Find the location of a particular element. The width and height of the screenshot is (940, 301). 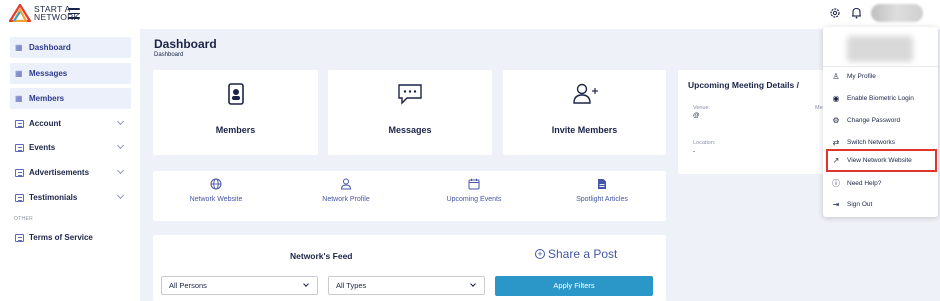

sidebar-item-label: Terms of Service is located at coordinates (61, 237).